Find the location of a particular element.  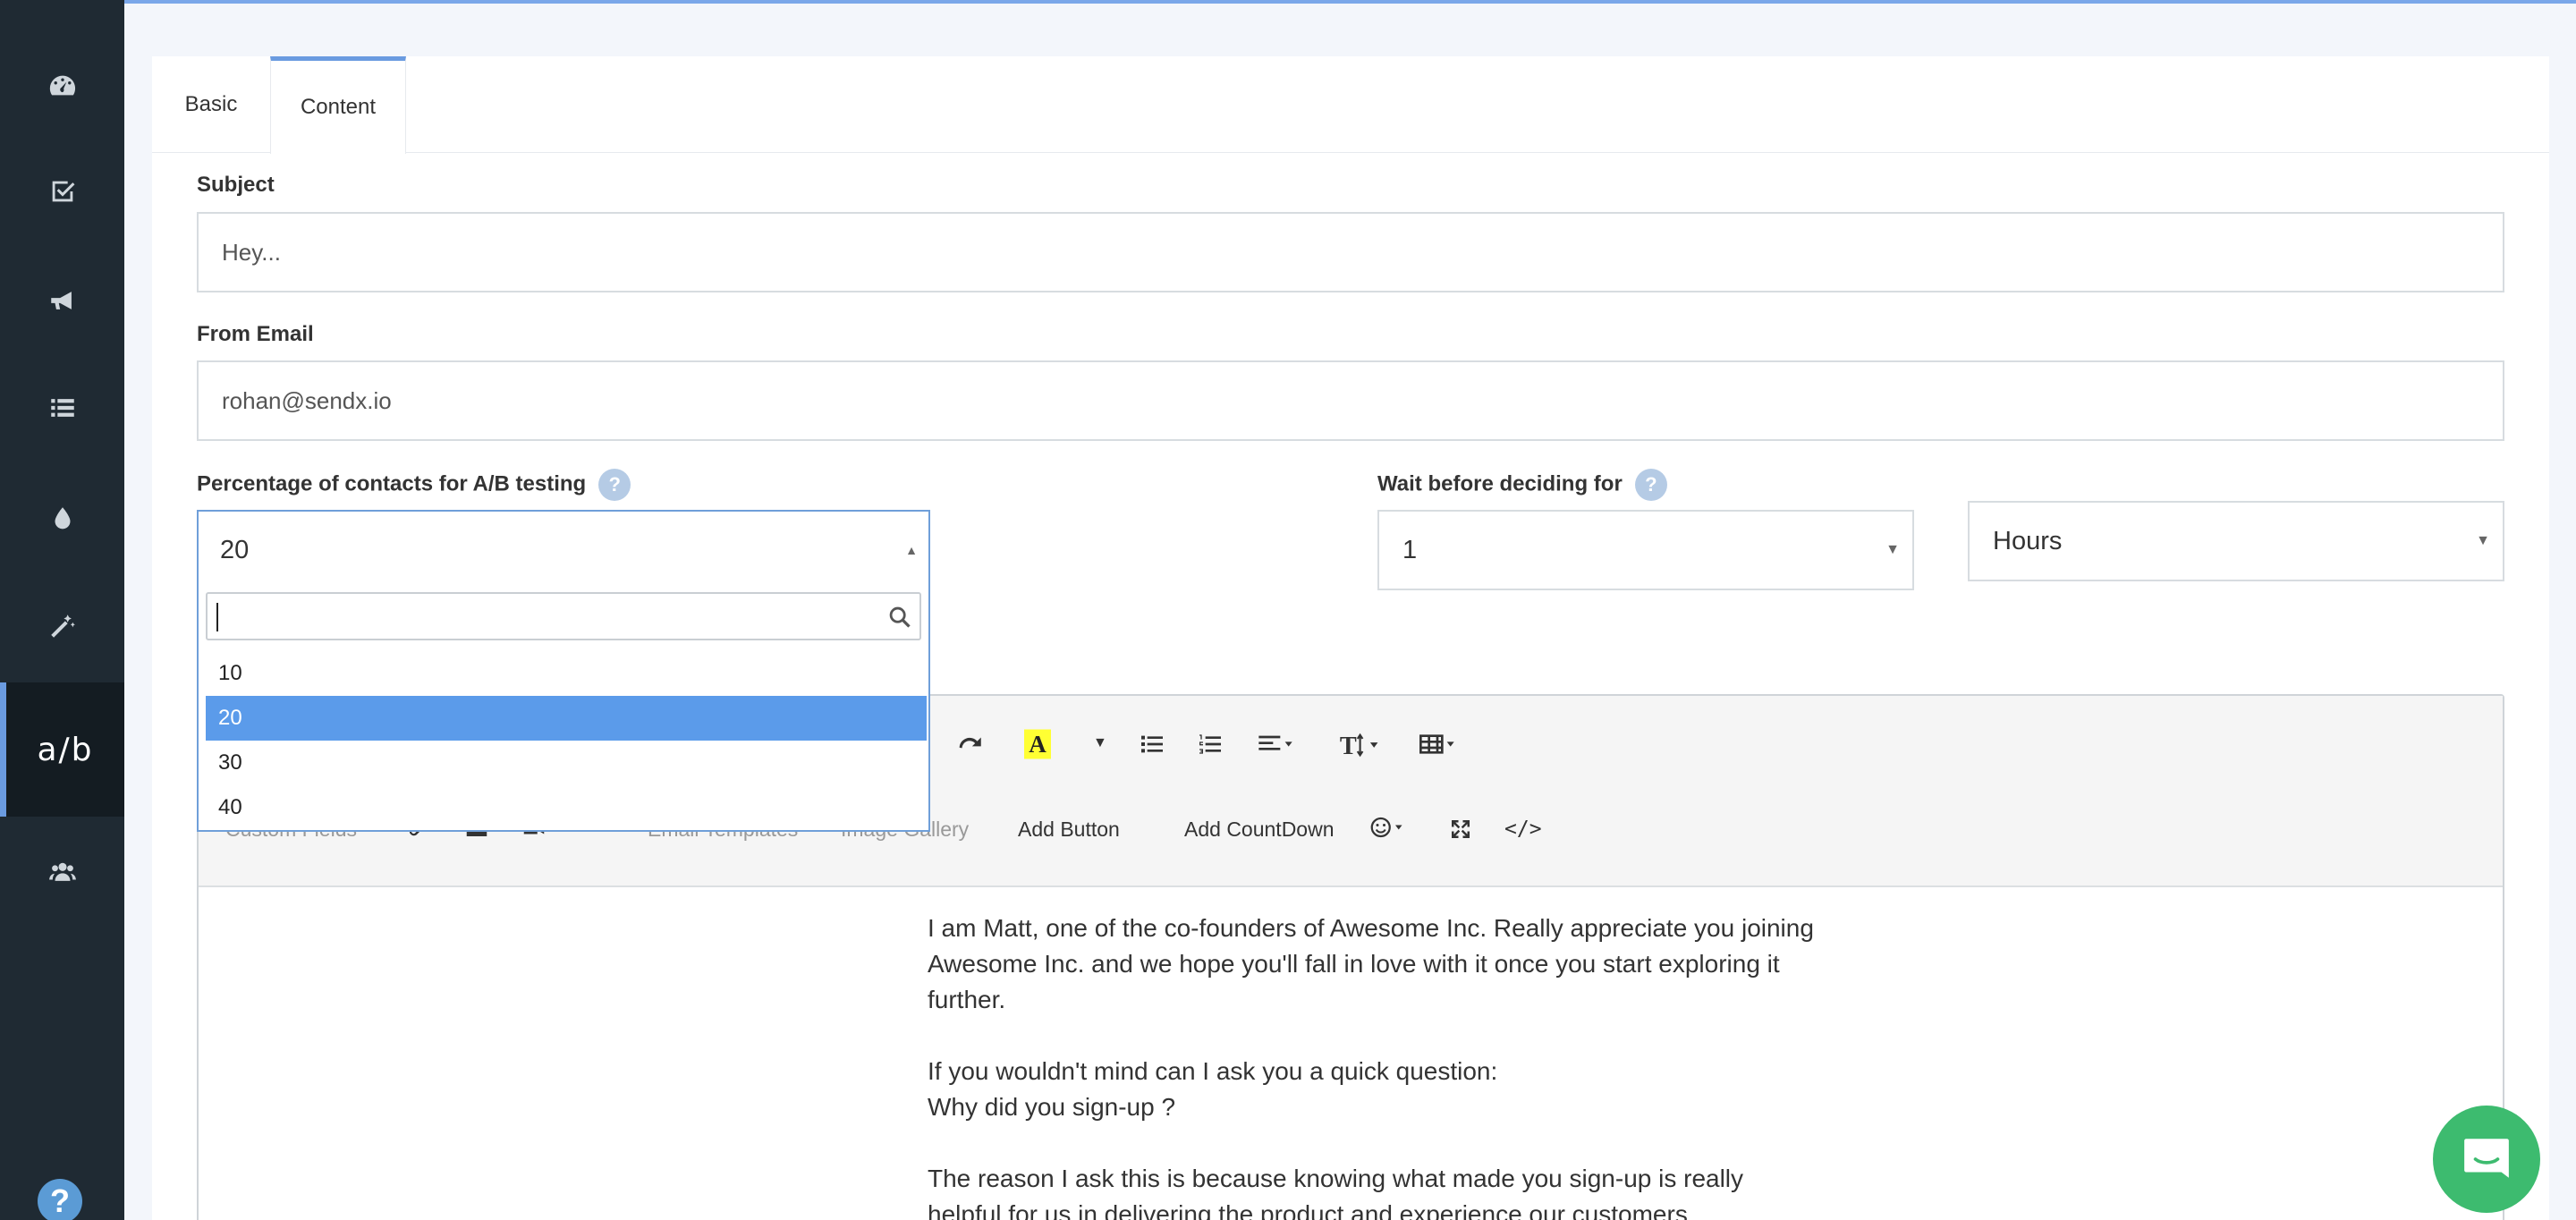

search-icon is located at coordinates (900, 617).